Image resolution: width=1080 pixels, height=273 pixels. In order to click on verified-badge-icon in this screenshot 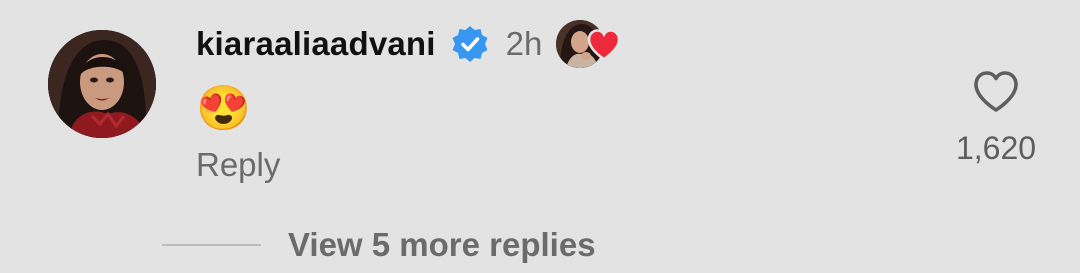, I will do `click(470, 44)`.